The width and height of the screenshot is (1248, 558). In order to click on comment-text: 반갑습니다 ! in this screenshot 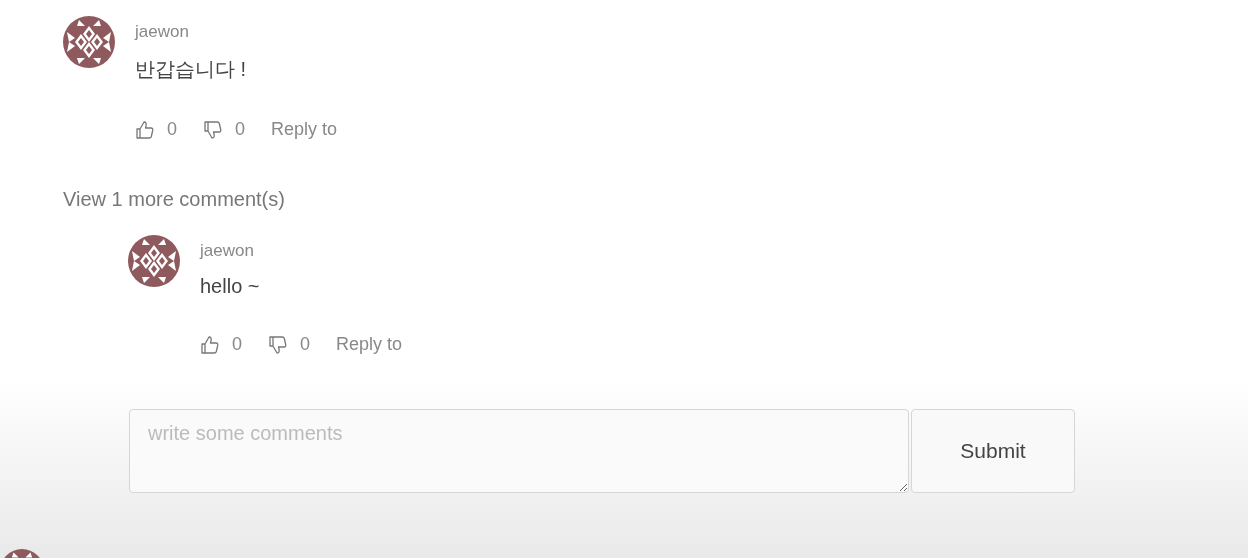, I will do `click(191, 69)`.